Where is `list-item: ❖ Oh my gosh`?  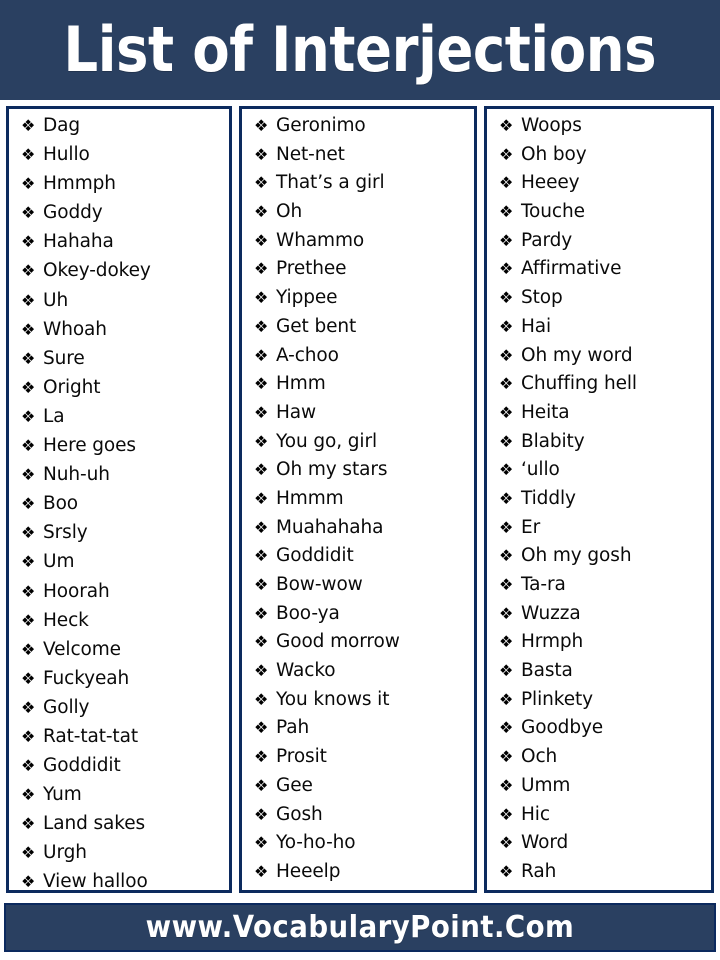 list-item: ❖ Oh my gosh is located at coordinates (599, 559).